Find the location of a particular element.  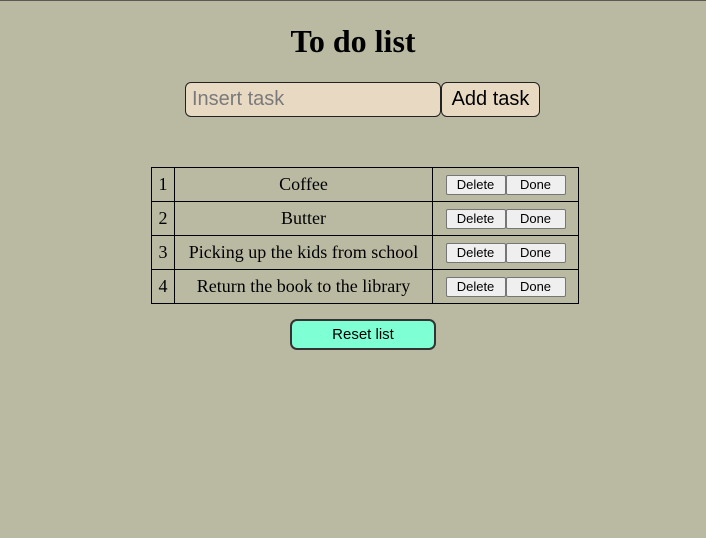

task-number: 2 is located at coordinates (163, 218).